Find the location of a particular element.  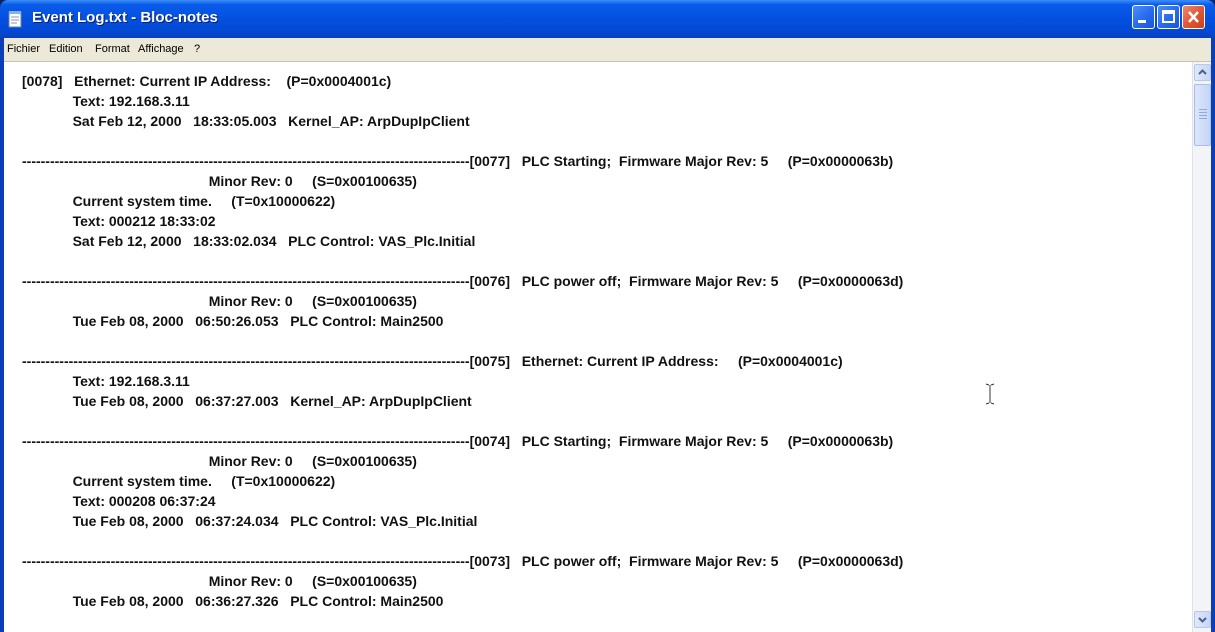

scroll-down-button is located at coordinates (1202, 619).